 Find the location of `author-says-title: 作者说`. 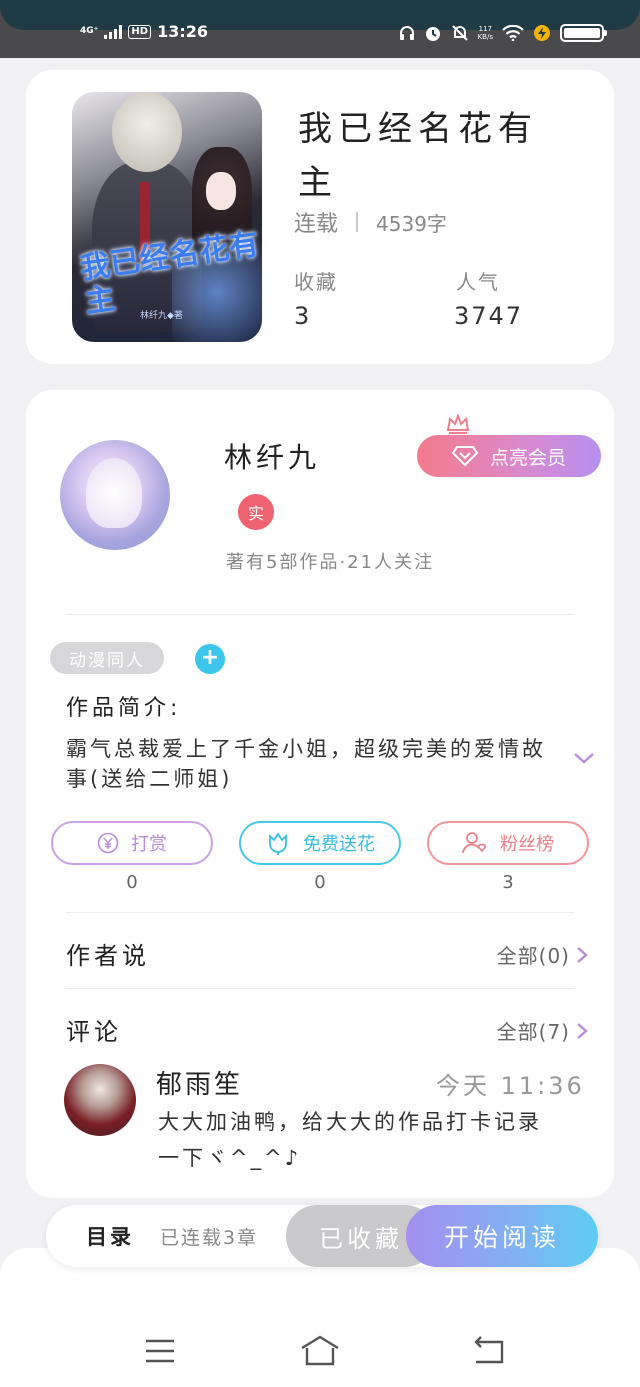

author-says-title: 作者说 is located at coordinates (108, 956).